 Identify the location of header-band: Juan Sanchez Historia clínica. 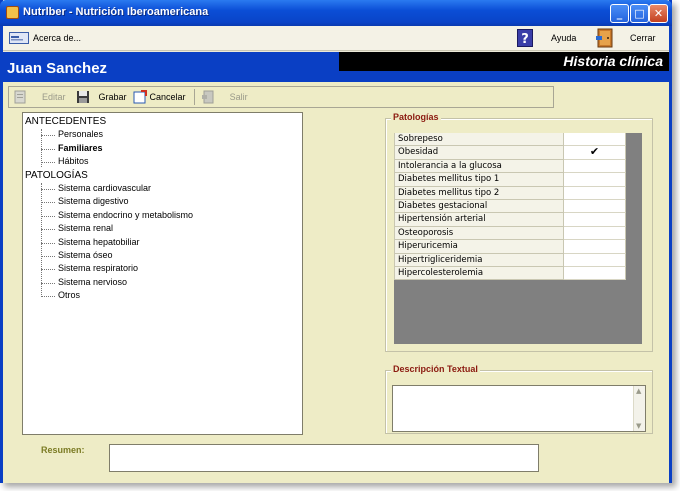
(336, 67).